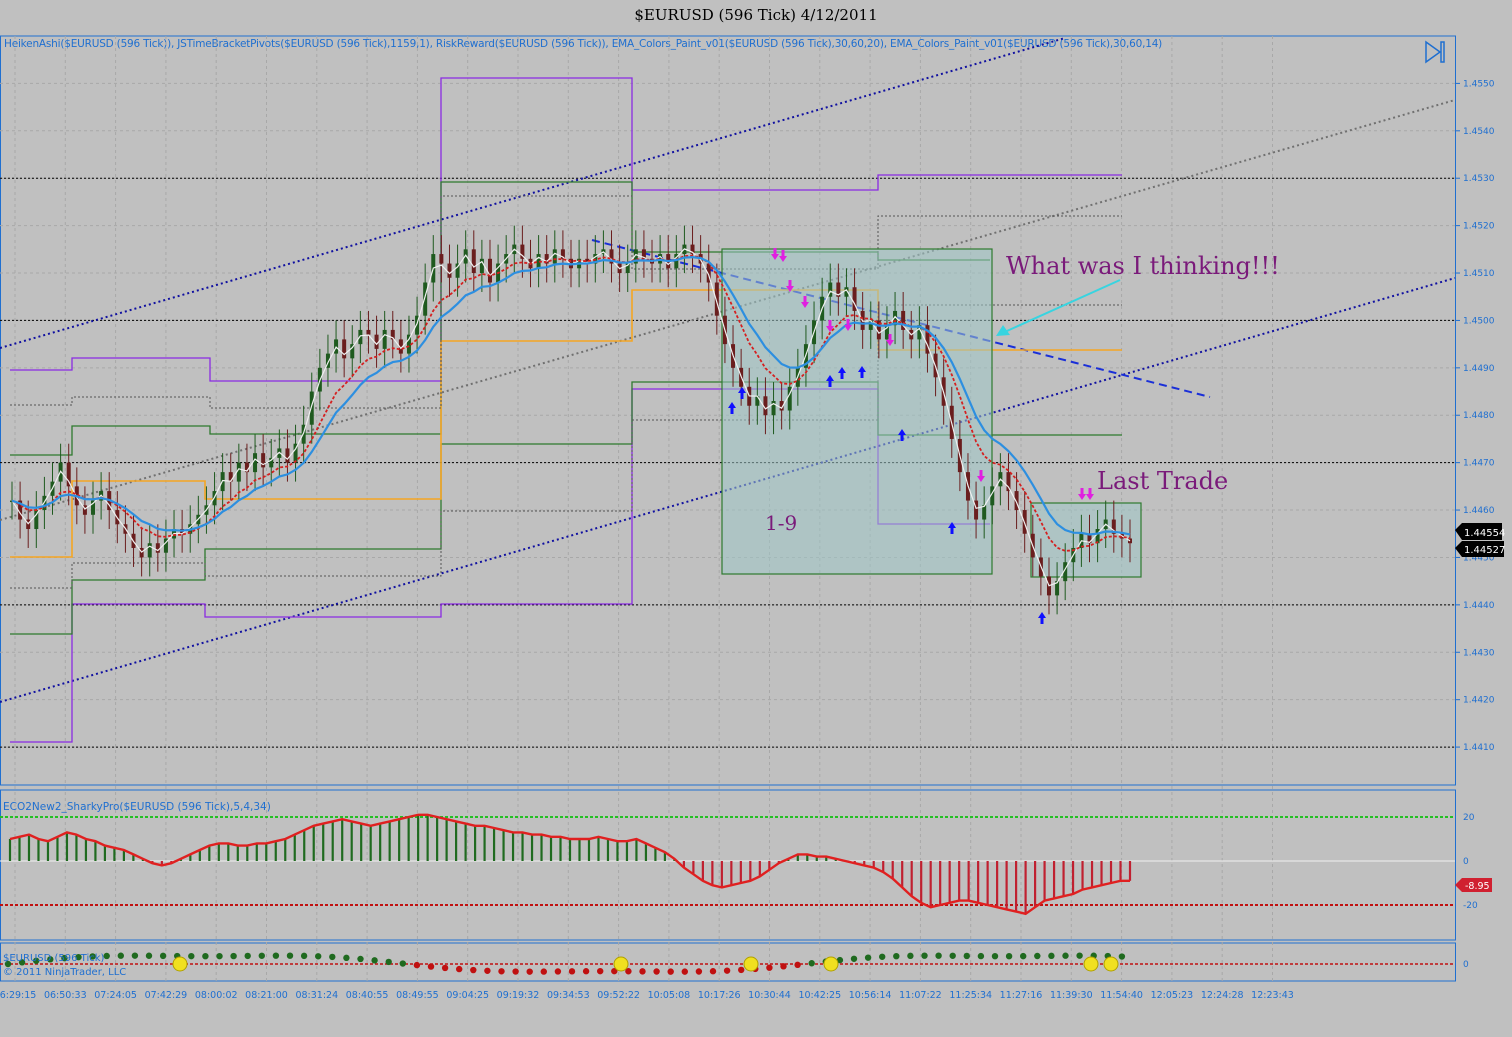  What do you see at coordinates (1479, 179) in the screenshot?
I see `y-tick-label: 1.4530` at bounding box center [1479, 179].